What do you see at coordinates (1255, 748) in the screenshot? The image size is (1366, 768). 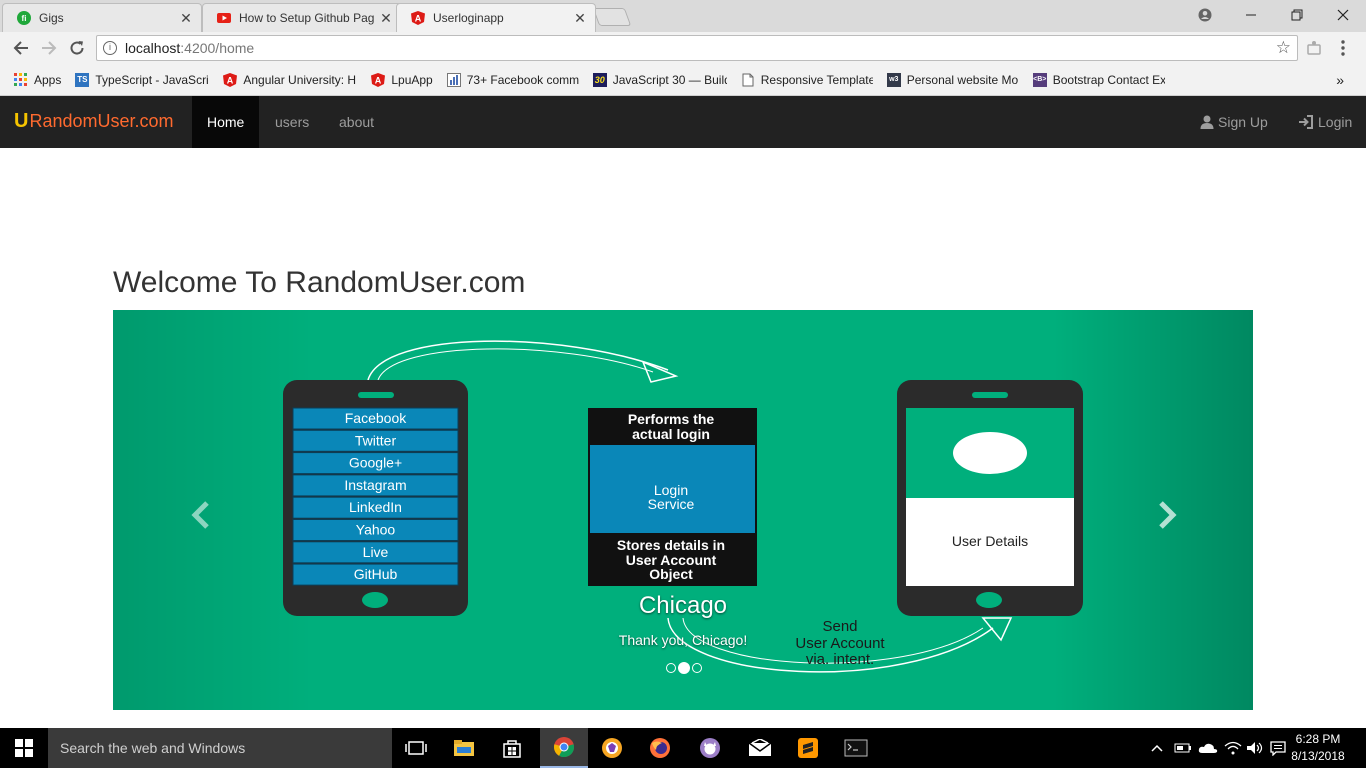 I see `volume-icon` at bounding box center [1255, 748].